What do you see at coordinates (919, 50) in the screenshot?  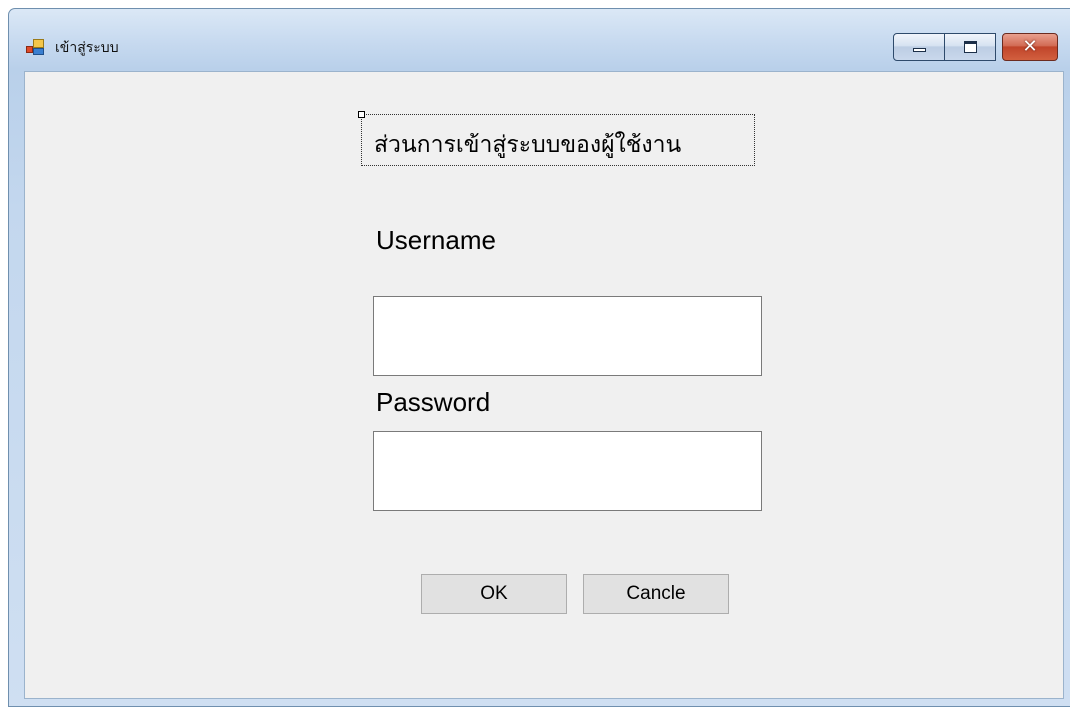 I see `minimize-icon` at bounding box center [919, 50].